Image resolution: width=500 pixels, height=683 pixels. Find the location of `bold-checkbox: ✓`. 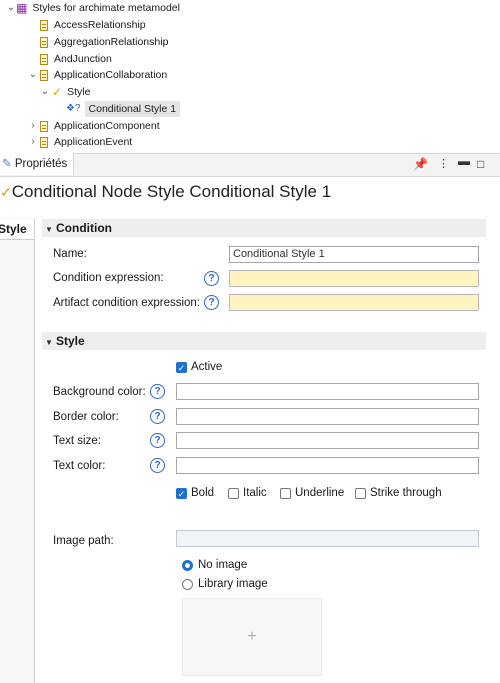

bold-checkbox: ✓ is located at coordinates (181, 493).